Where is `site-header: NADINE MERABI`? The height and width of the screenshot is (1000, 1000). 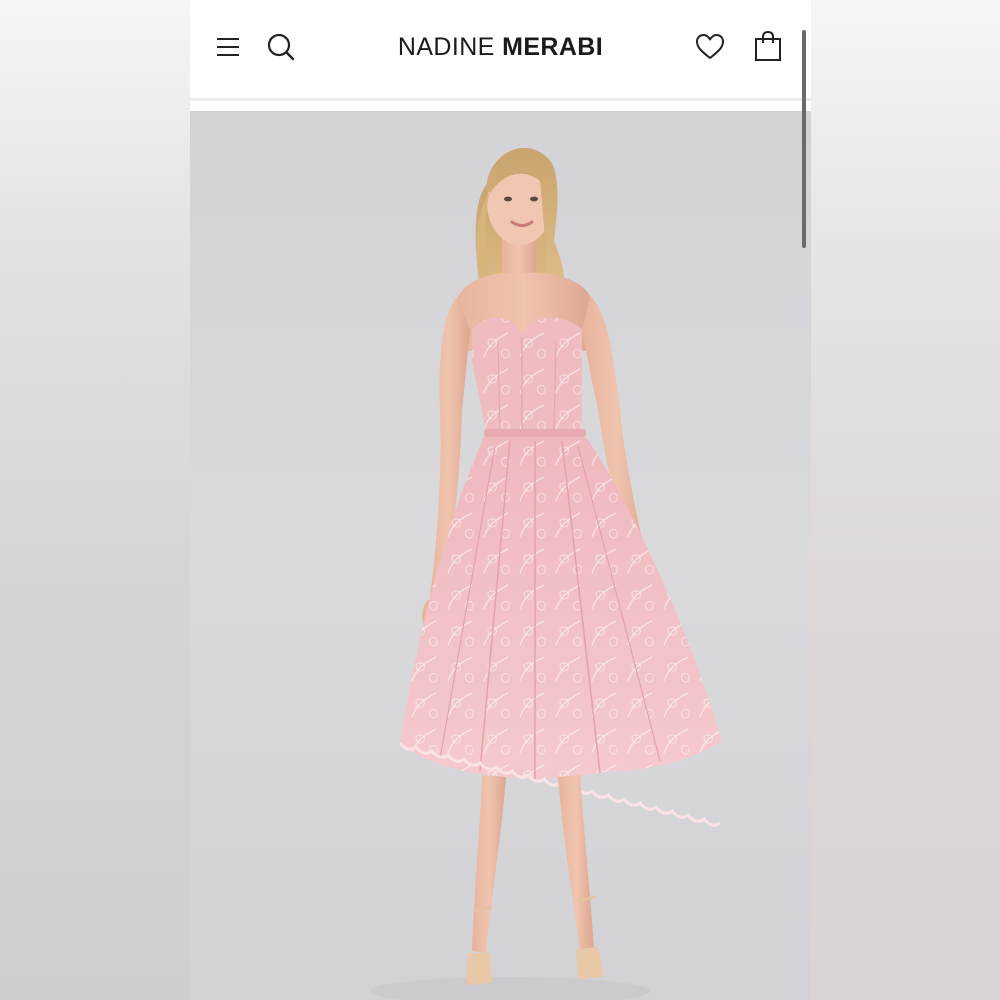
site-header: NADINE MERABI is located at coordinates (500, 49).